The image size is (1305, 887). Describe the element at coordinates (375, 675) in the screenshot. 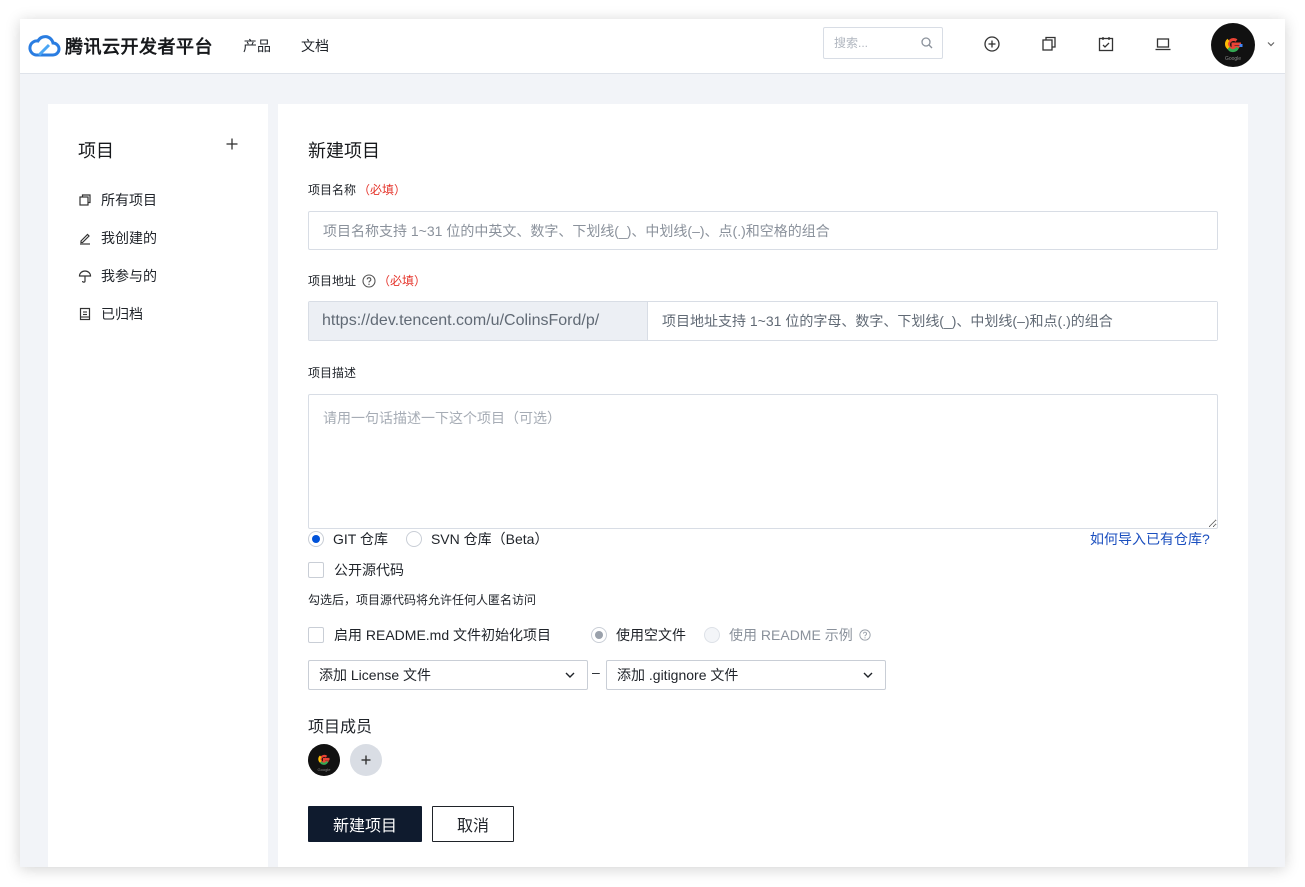

I see `license-select-value: 添加 License 文件` at that location.